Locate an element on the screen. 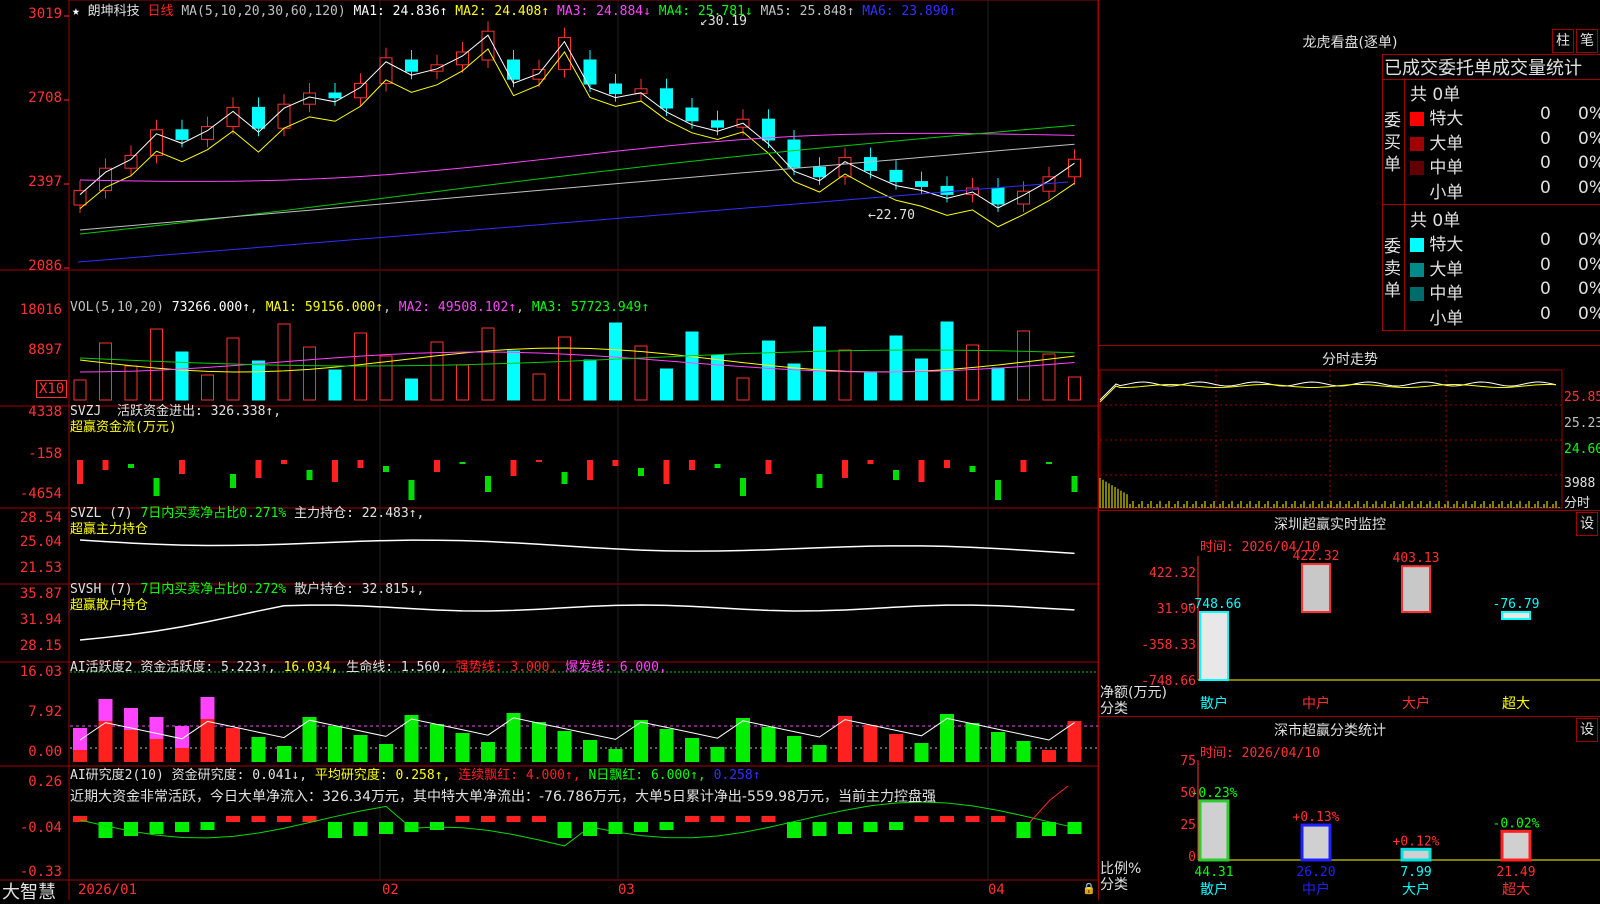  vol-unit: X10 is located at coordinates (52, 389).